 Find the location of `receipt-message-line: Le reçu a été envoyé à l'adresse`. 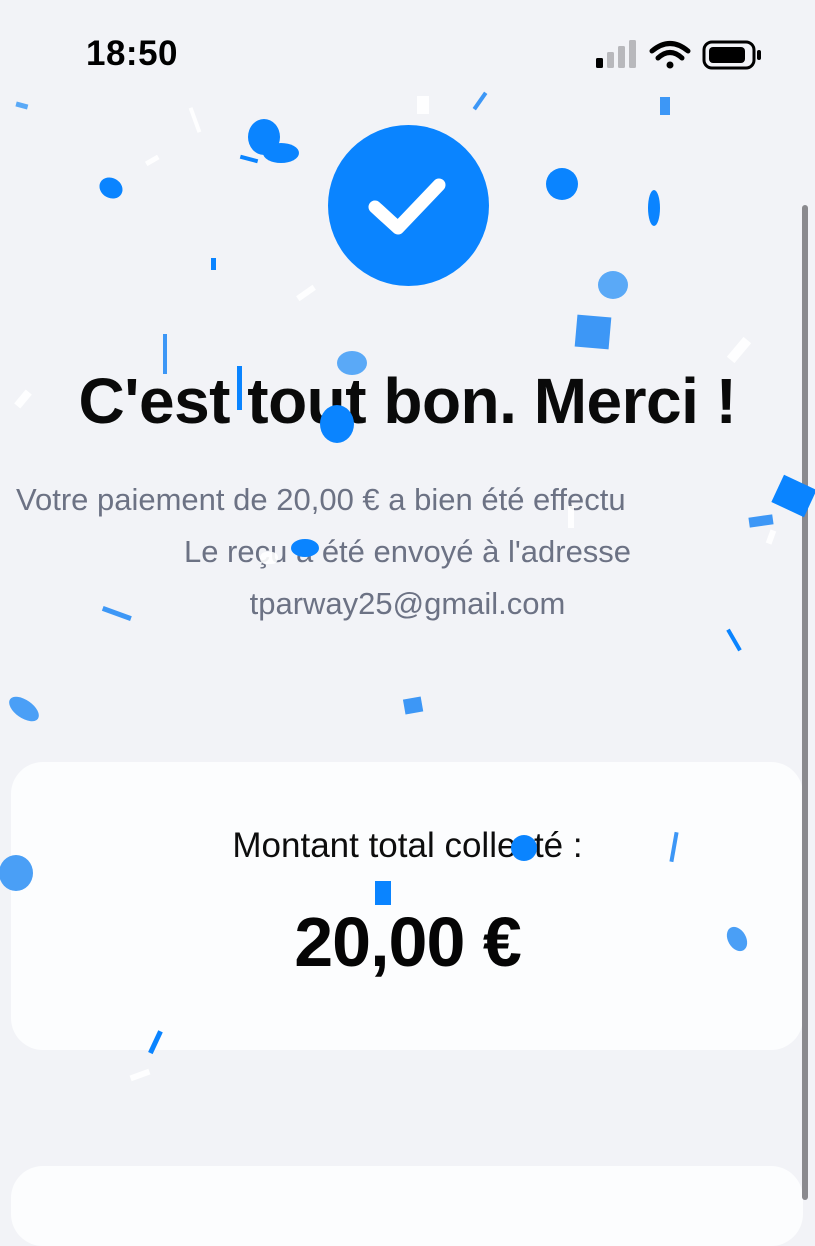

receipt-message-line: Le reçu a été envoyé à l'adresse is located at coordinates (407, 551).